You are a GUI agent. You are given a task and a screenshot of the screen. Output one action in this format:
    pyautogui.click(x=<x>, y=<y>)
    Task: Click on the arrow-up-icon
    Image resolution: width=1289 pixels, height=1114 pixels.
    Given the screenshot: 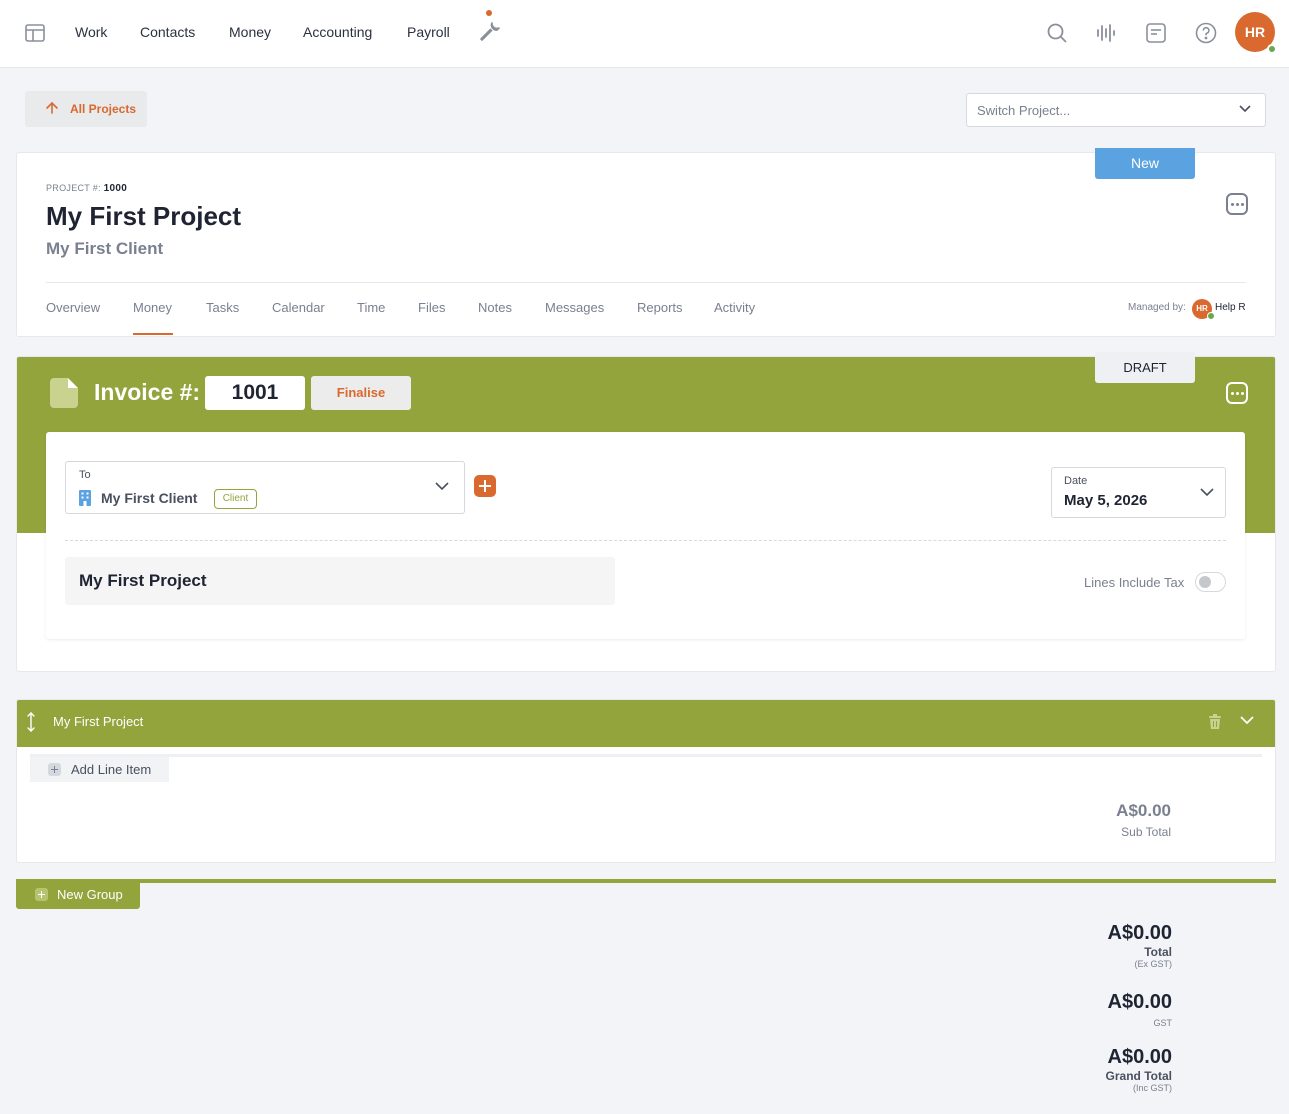 What is the action you would take?
    pyautogui.click(x=52, y=107)
    